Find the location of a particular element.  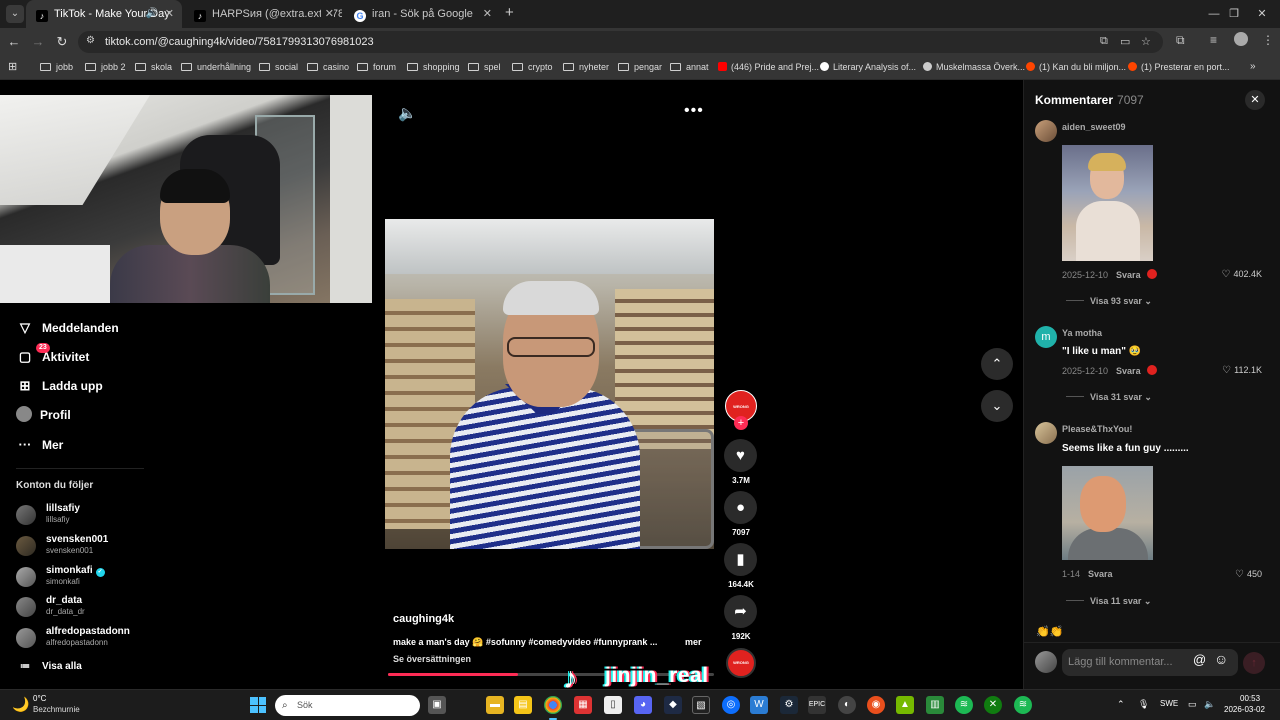

network-icon: ▭ is located at coordinates (1192, 704).